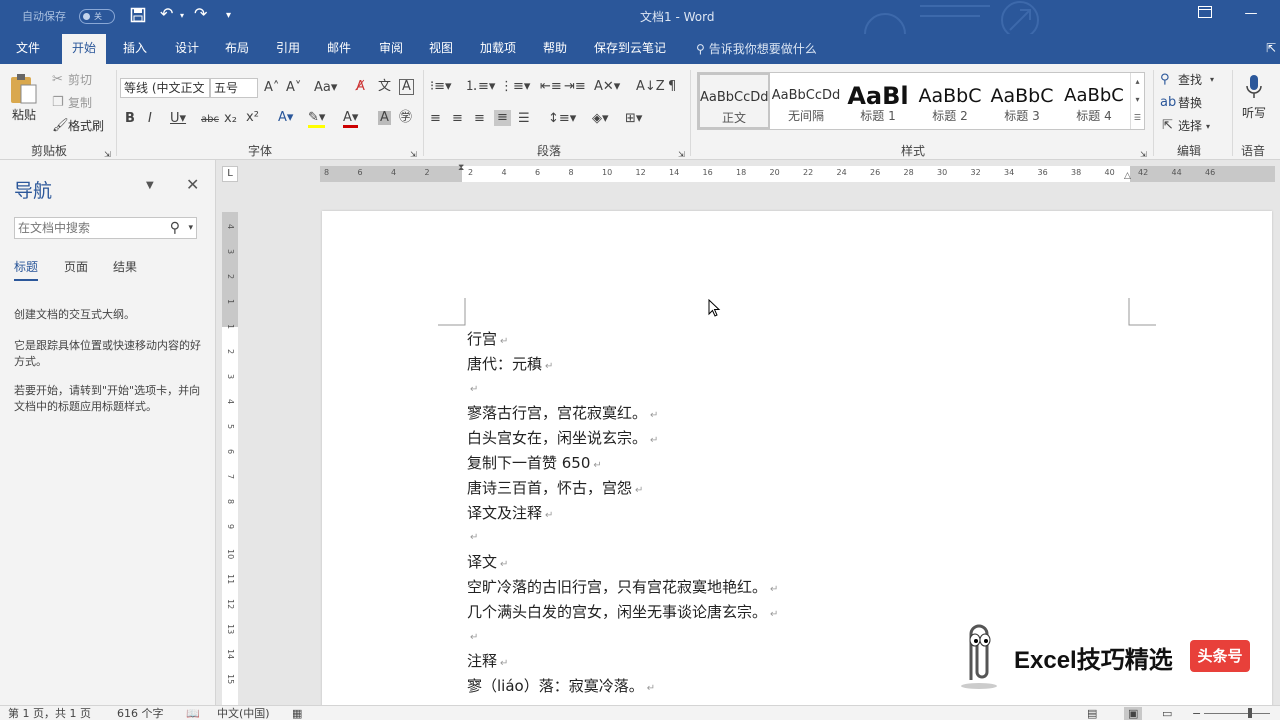  I want to click on search-dropdown-icon: ▾, so click(190, 228).